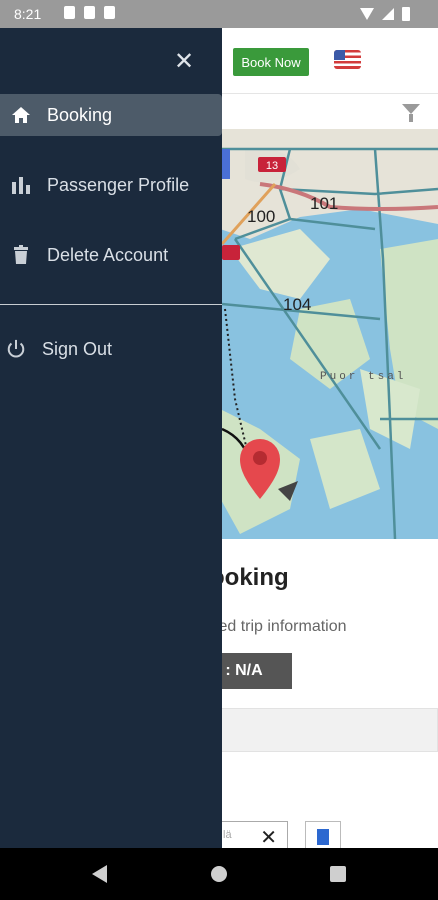 The height and width of the screenshot is (900, 438). I want to click on map-zone-label: 100, so click(261, 216).